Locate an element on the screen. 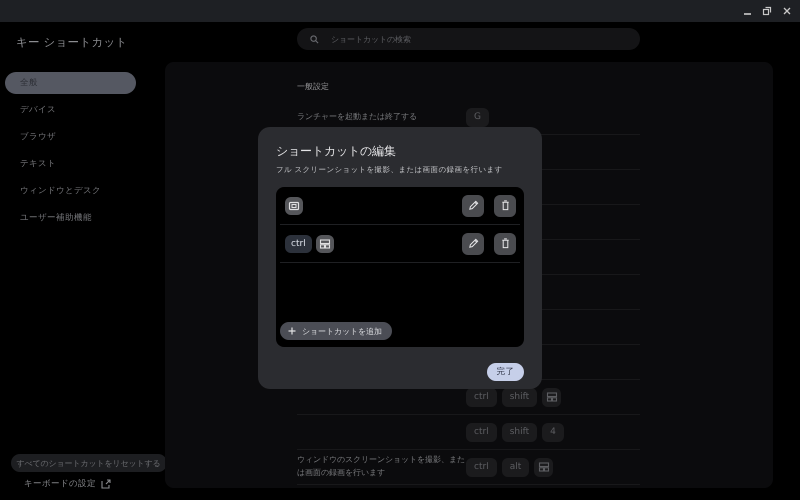  shortcut-label: ウィンドウのスクリーンショットを撮影、または画面の録画を行います is located at coordinates (381, 466).